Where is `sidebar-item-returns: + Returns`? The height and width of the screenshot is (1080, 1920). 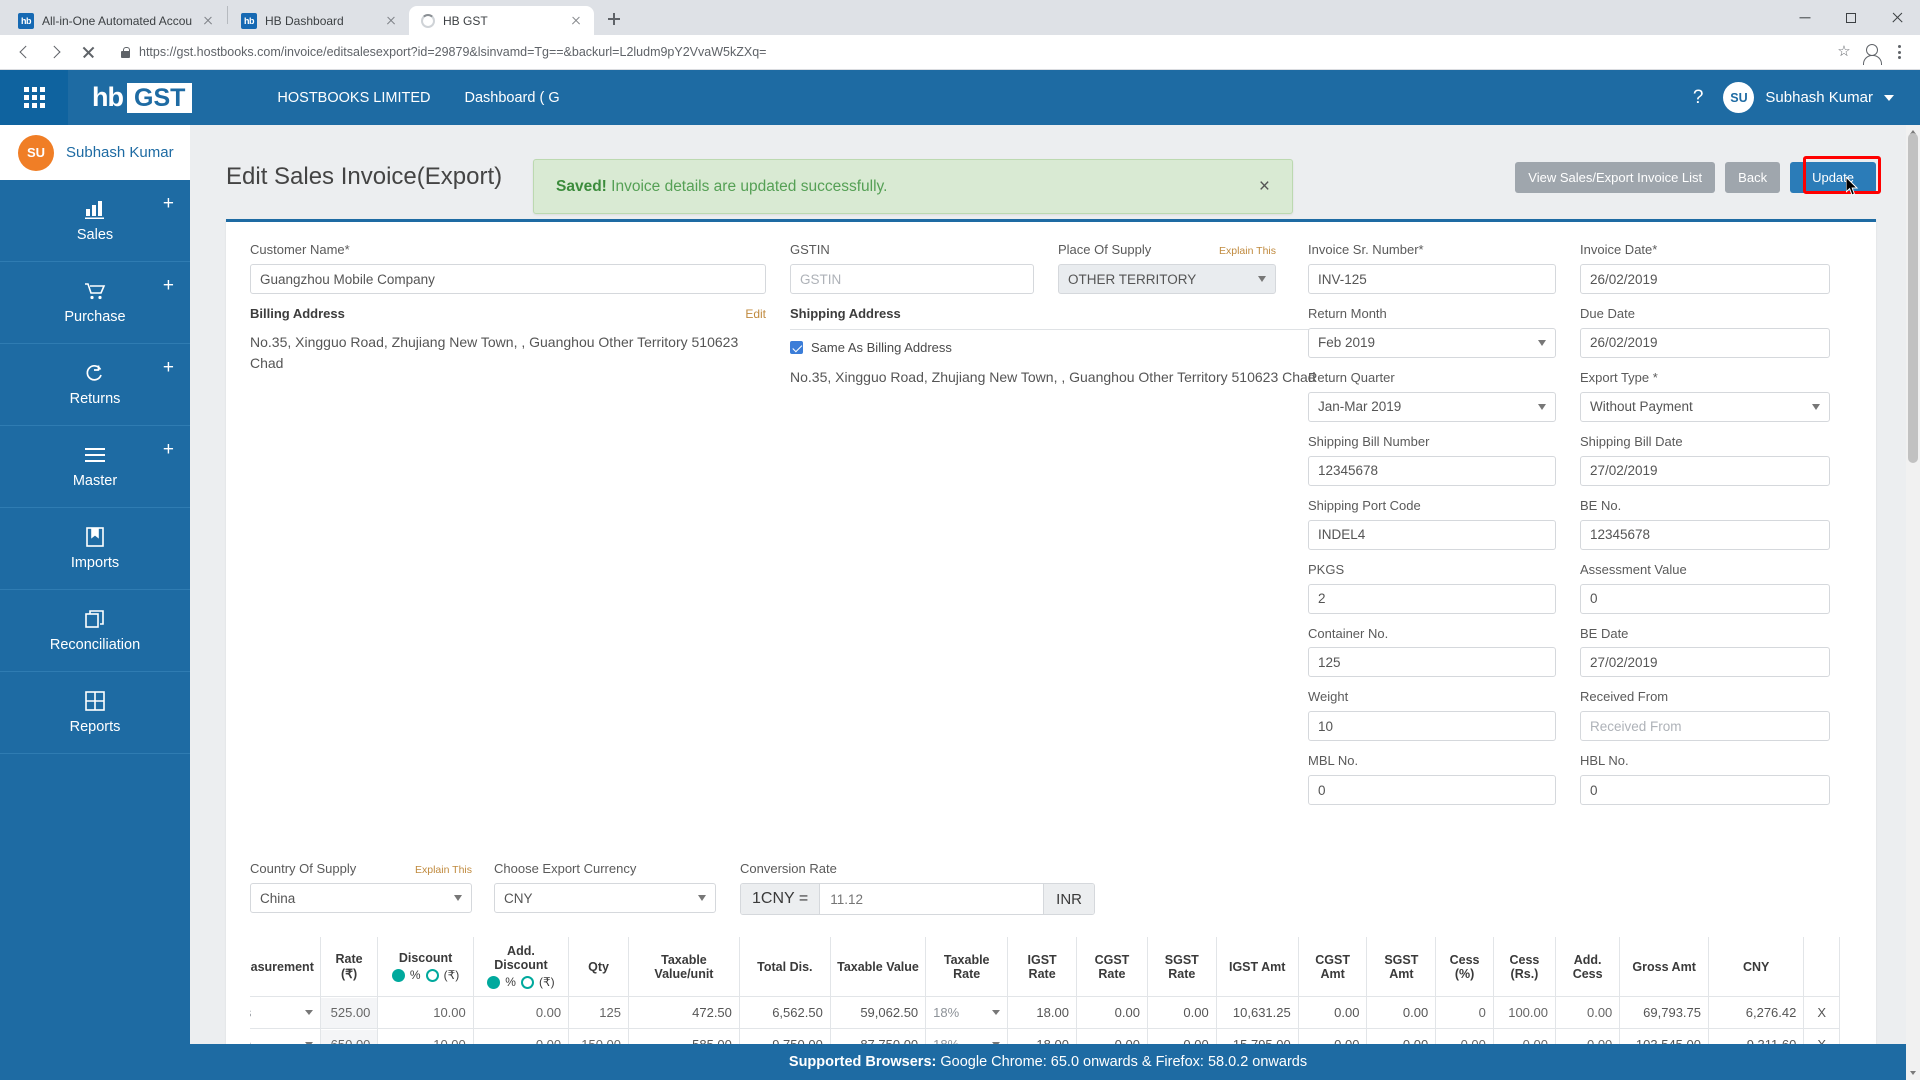
sidebar-item-returns: + Returns is located at coordinates (95, 385).